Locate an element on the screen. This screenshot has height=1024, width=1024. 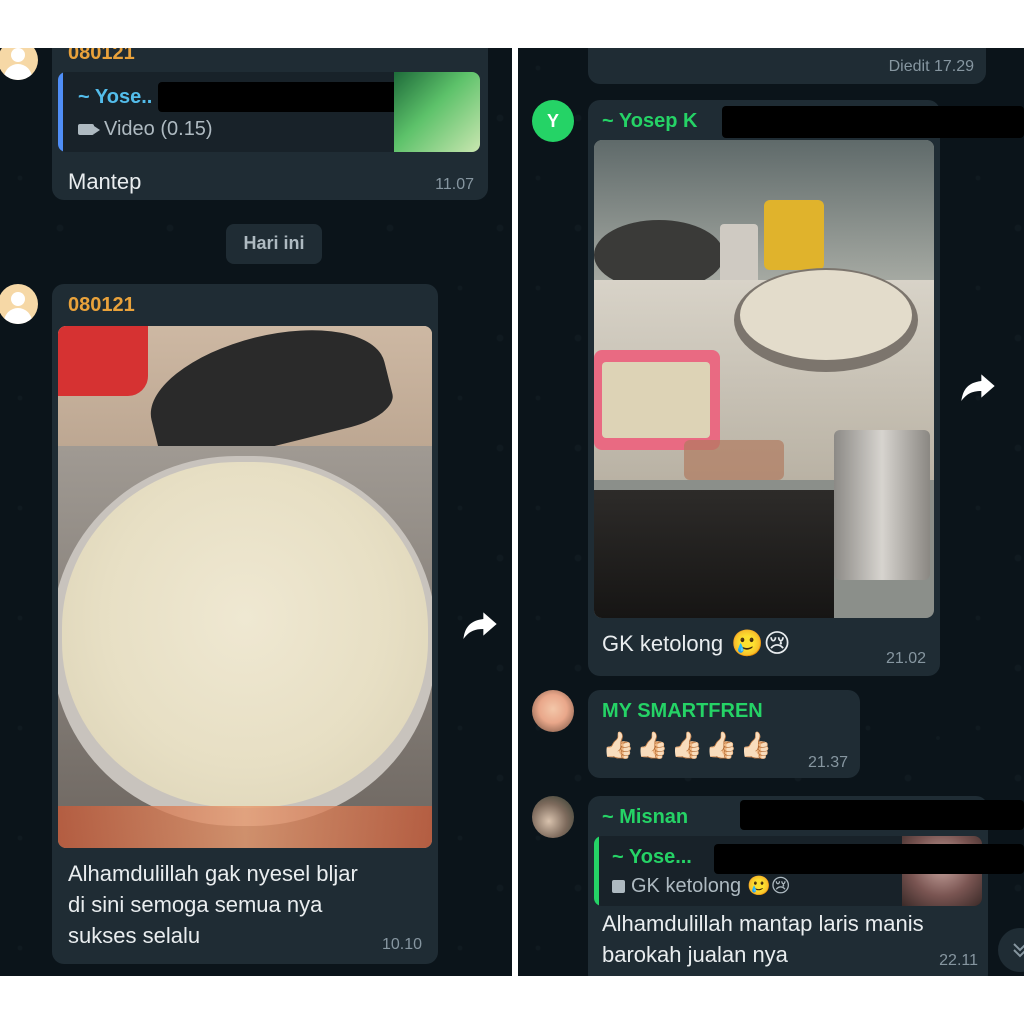
message-text: 👍🏻👍🏻👍🏻👍🏻👍🏻 is located at coordinates (688, 745).